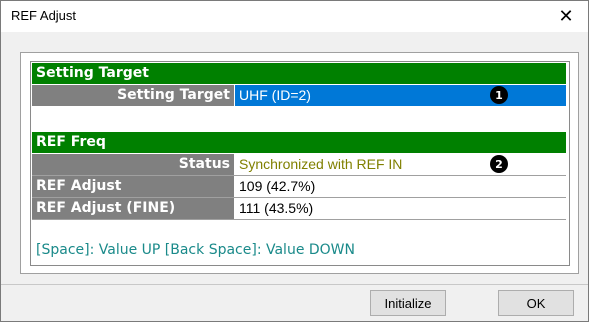  I want to click on ref-adjust-fine-row: REF Adjust (FINE) 111 (43.5%), so click(299, 208).